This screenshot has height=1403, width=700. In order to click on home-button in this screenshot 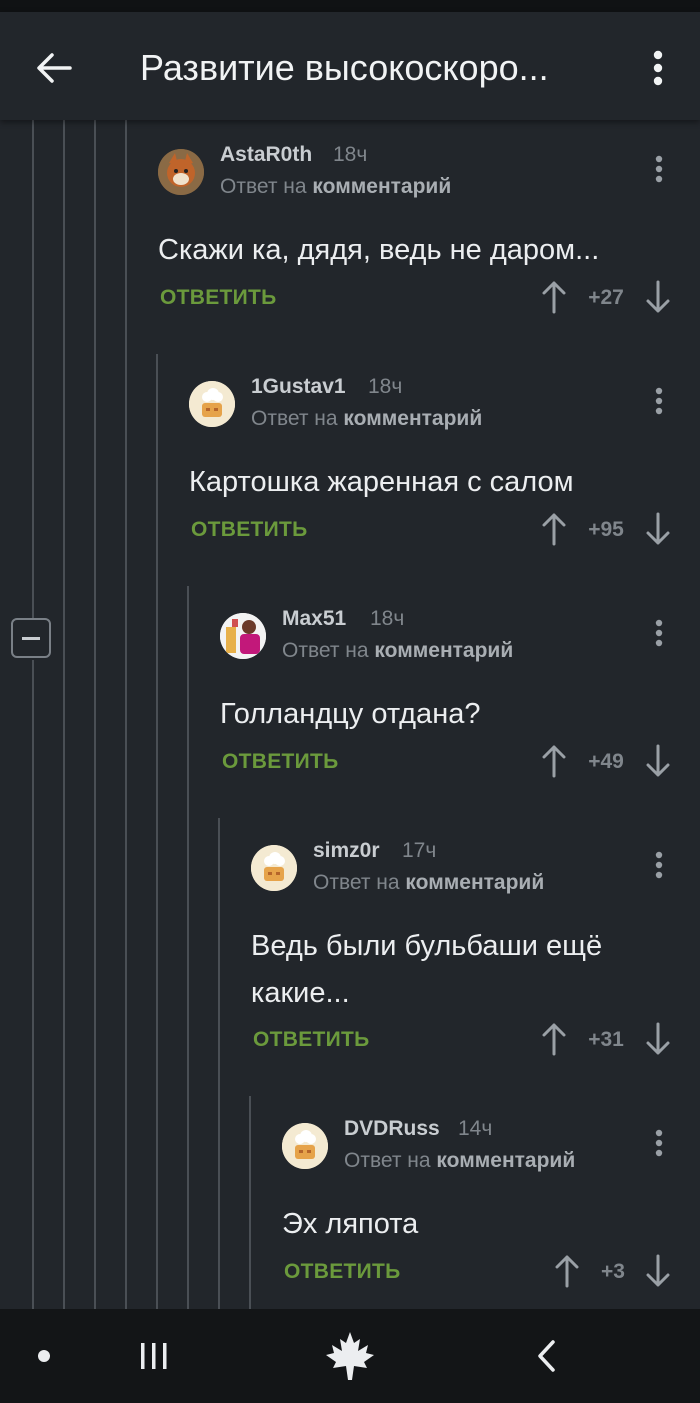, I will do `click(350, 1356)`.